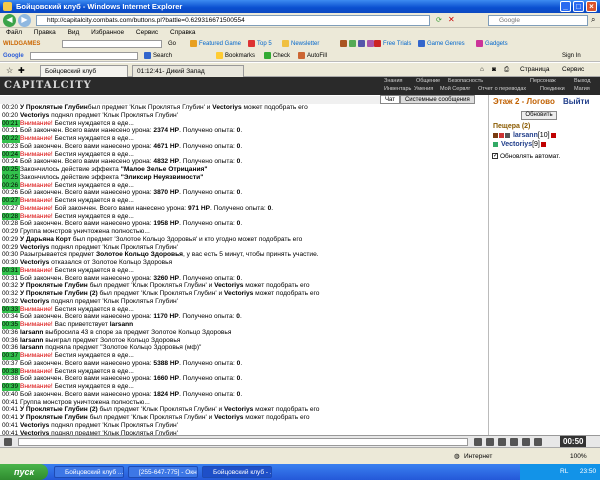 This screenshot has height=480, width=600. Describe the element at coordinates (11, 395) in the screenshot. I see `chat-timestamp: 00:40` at that location.